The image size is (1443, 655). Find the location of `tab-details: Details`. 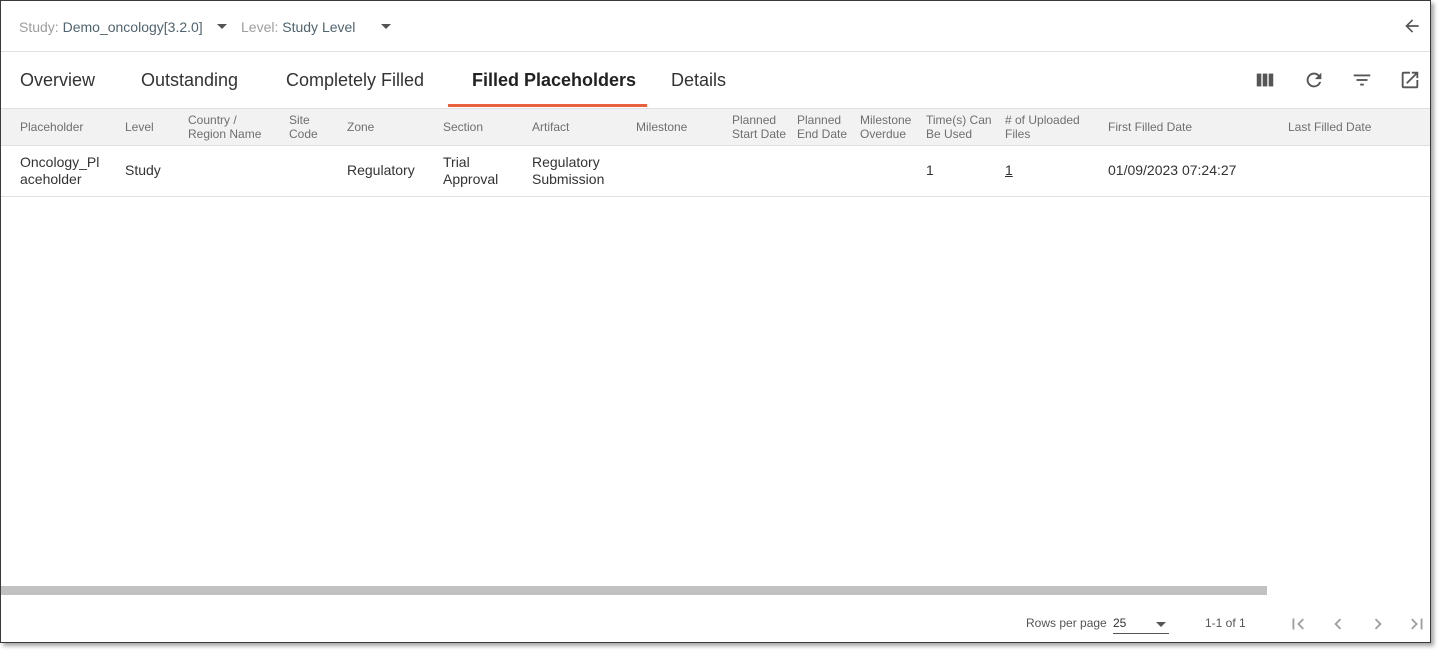

tab-details: Details is located at coordinates (698, 80).